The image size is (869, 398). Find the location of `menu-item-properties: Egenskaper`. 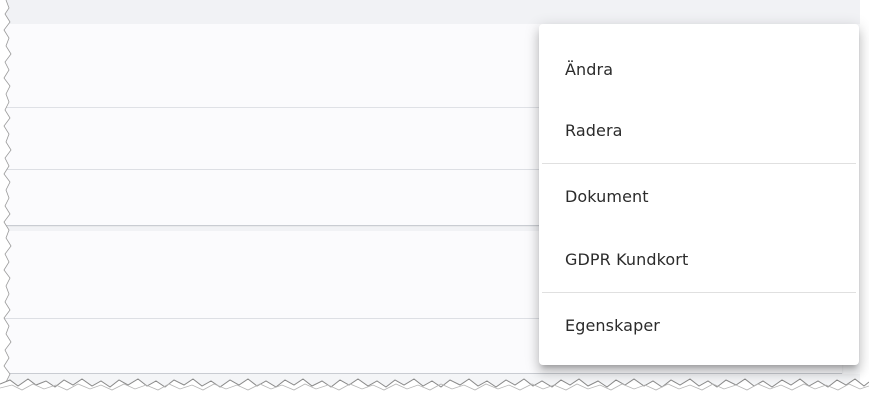

menu-item-properties: Egenskaper is located at coordinates (699, 325).